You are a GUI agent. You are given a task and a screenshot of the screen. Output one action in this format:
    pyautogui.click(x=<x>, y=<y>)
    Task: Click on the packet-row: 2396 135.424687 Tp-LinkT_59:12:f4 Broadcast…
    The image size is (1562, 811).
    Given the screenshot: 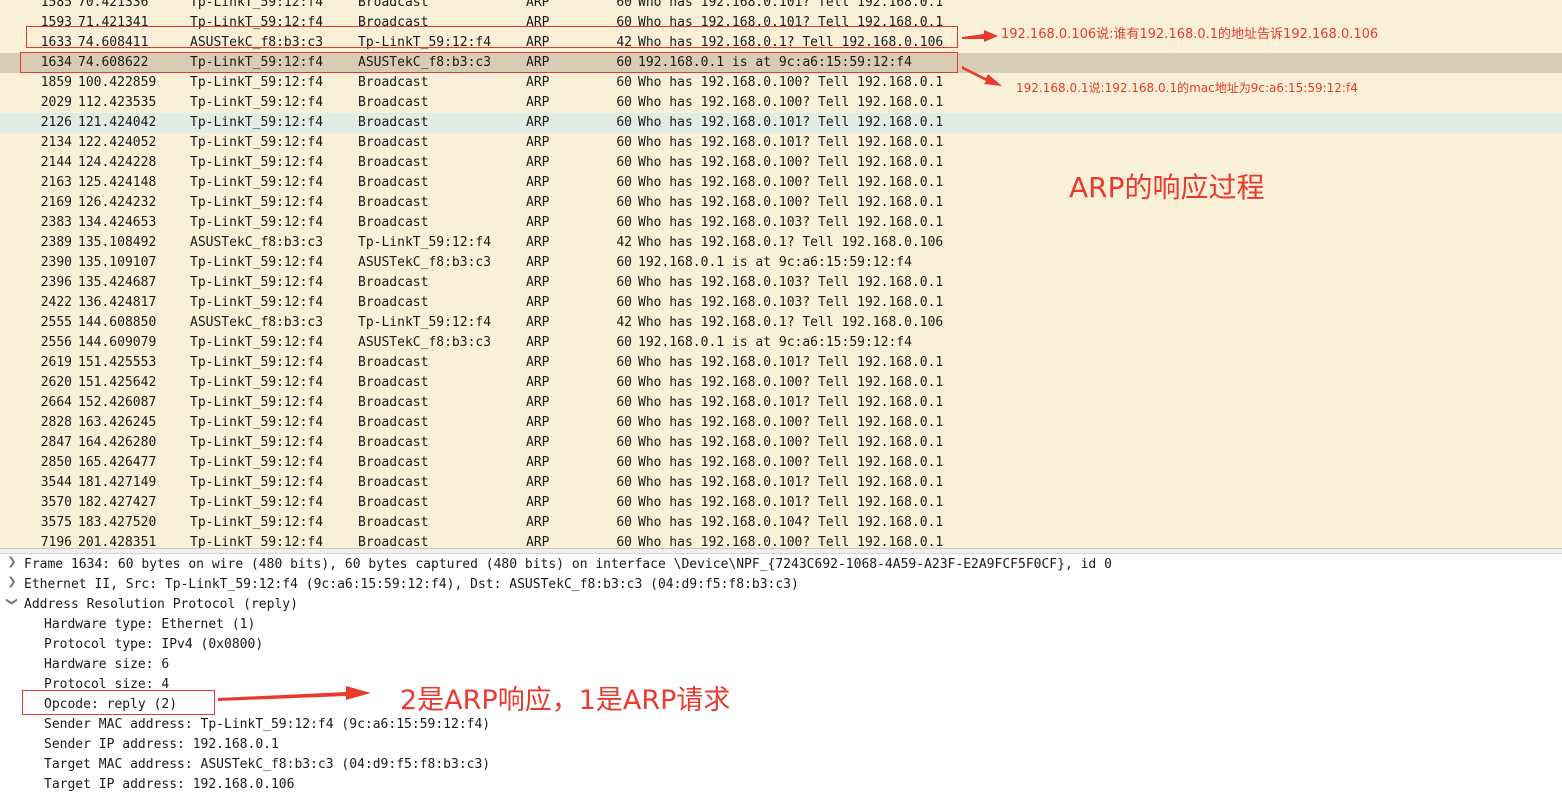 What is the action you would take?
    pyautogui.click(x=781, y=283)
    